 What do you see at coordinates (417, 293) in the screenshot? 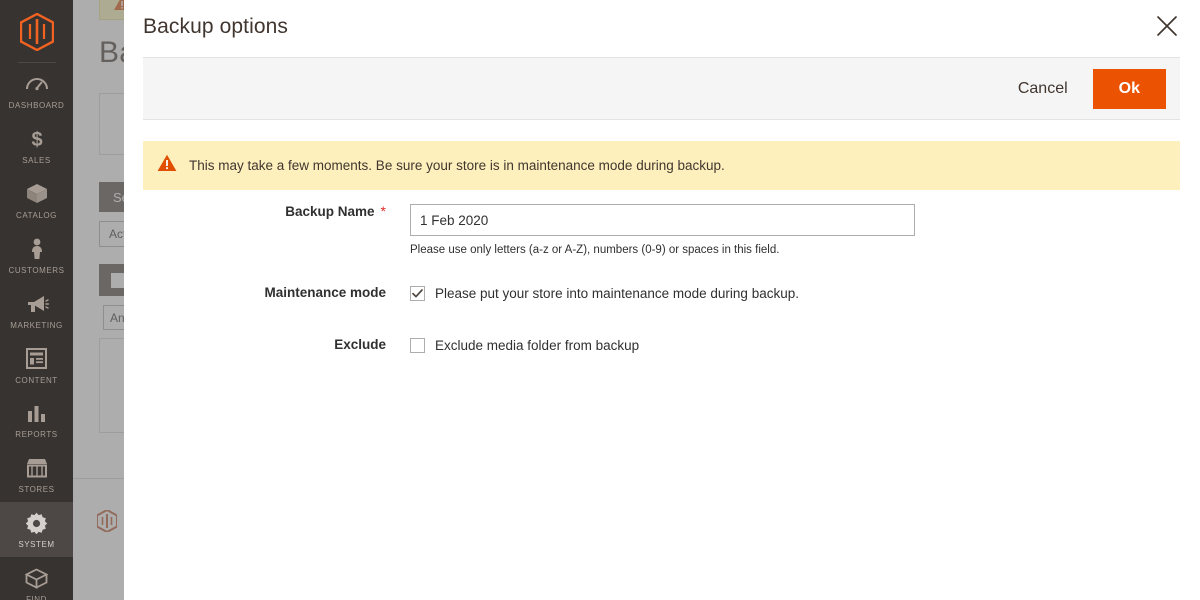
I see `maintenance-mode-checkbox` at bounding box center [417, 293].